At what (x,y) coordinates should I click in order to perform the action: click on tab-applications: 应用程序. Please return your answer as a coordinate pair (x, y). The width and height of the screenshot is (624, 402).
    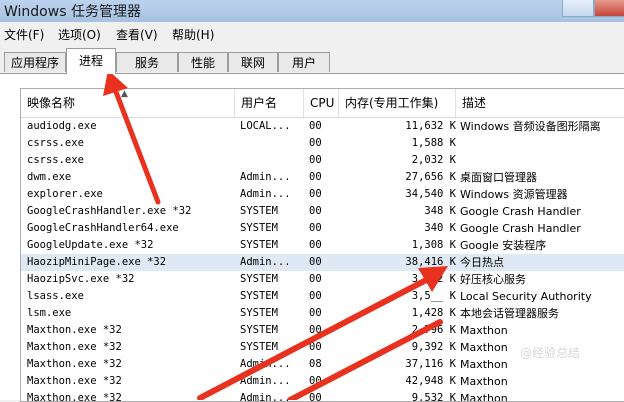
    Looking at the image, I should click on (35, 62).